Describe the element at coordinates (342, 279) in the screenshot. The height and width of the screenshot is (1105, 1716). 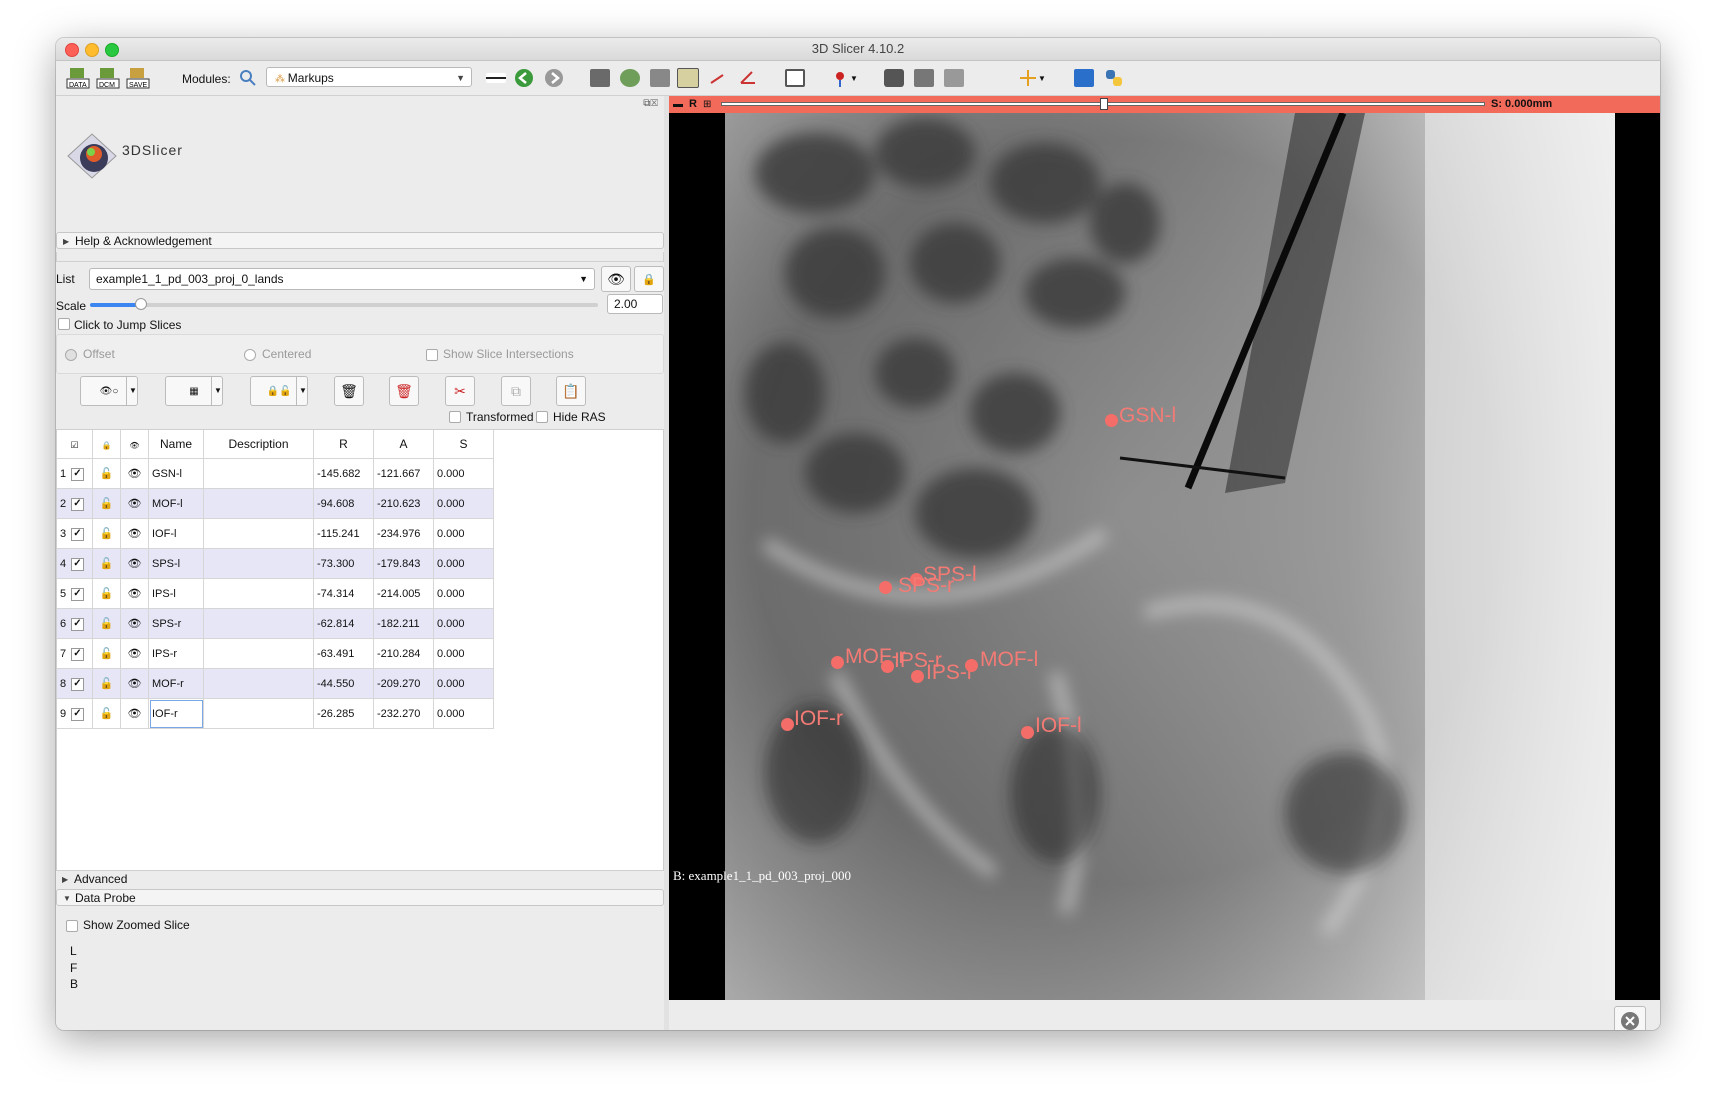
I see `markup-list-selector: example1_1_pd_003_proj_0_lands ▼` at that location.